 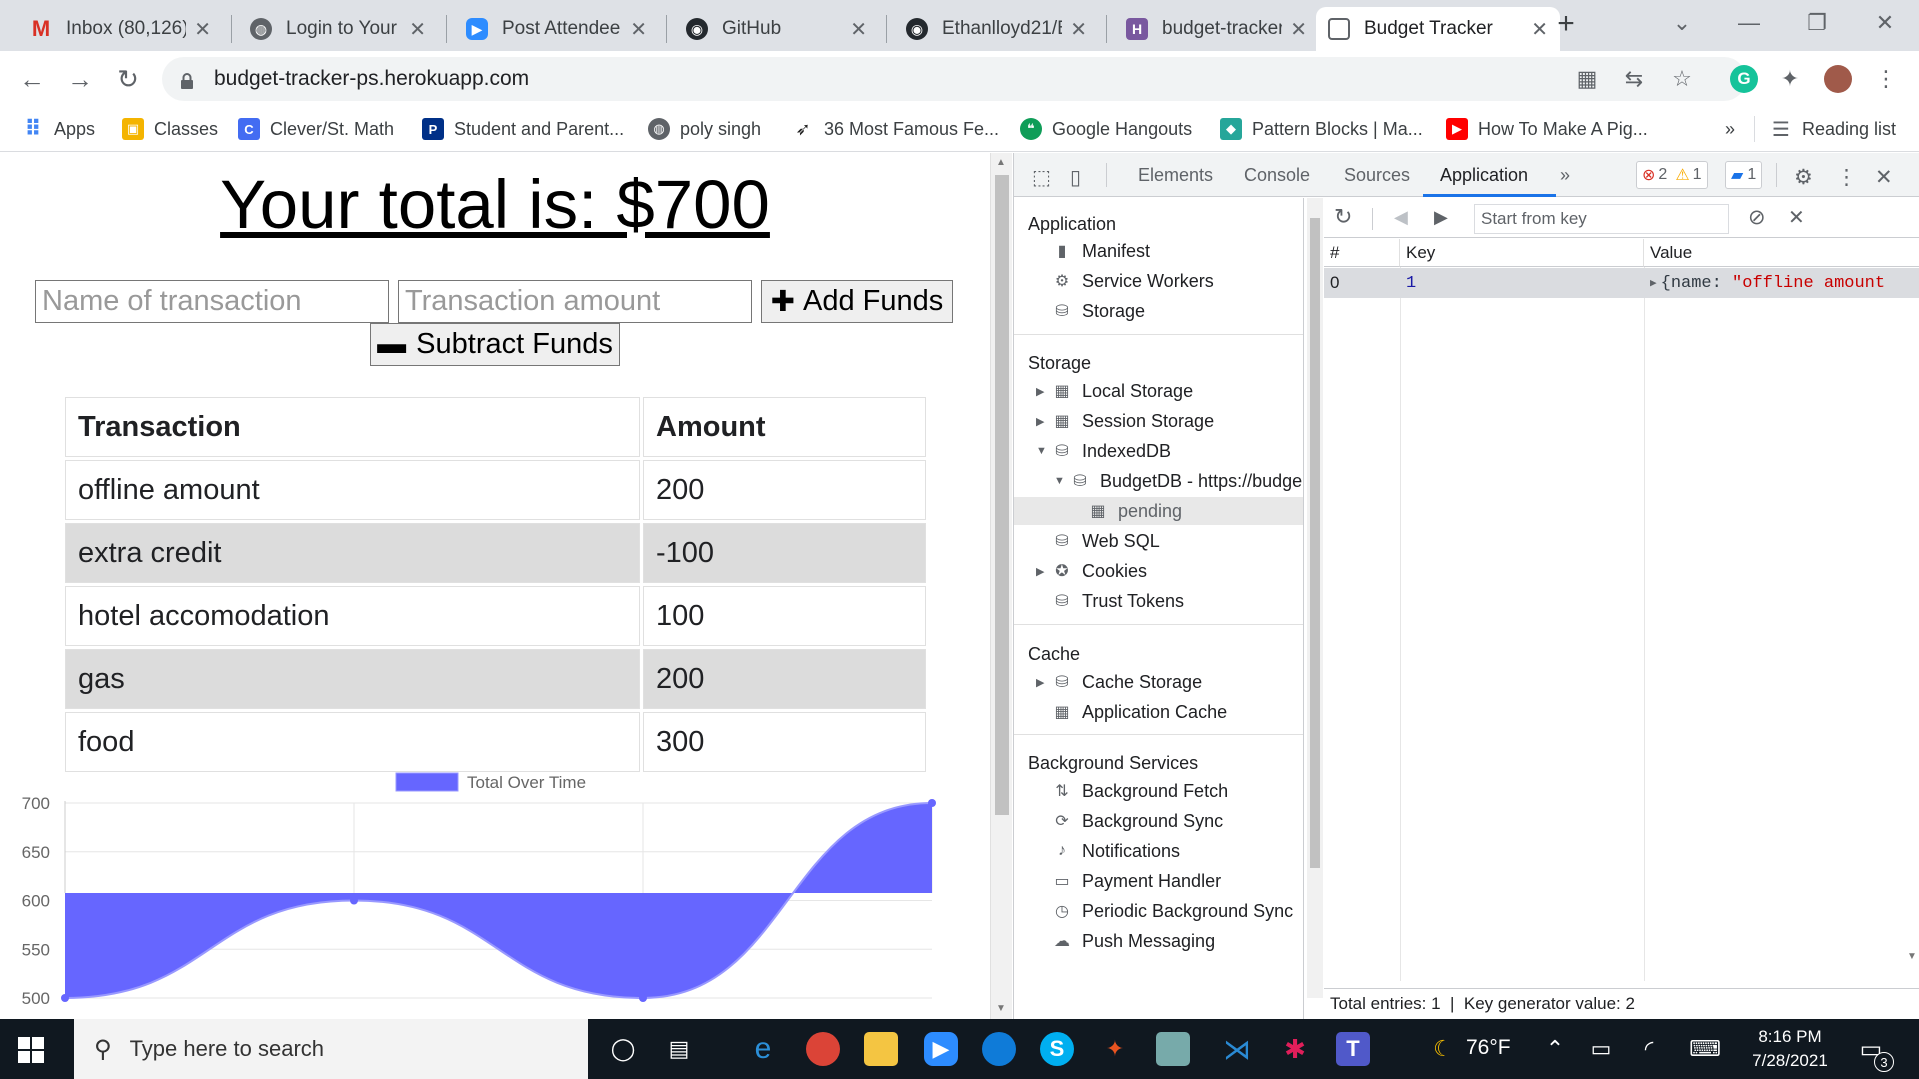 What do you see at coordinates (1803, 177) in the screenshot?
I see `settings-gear-icon: ⚙` at bounding box center [1803, 177].